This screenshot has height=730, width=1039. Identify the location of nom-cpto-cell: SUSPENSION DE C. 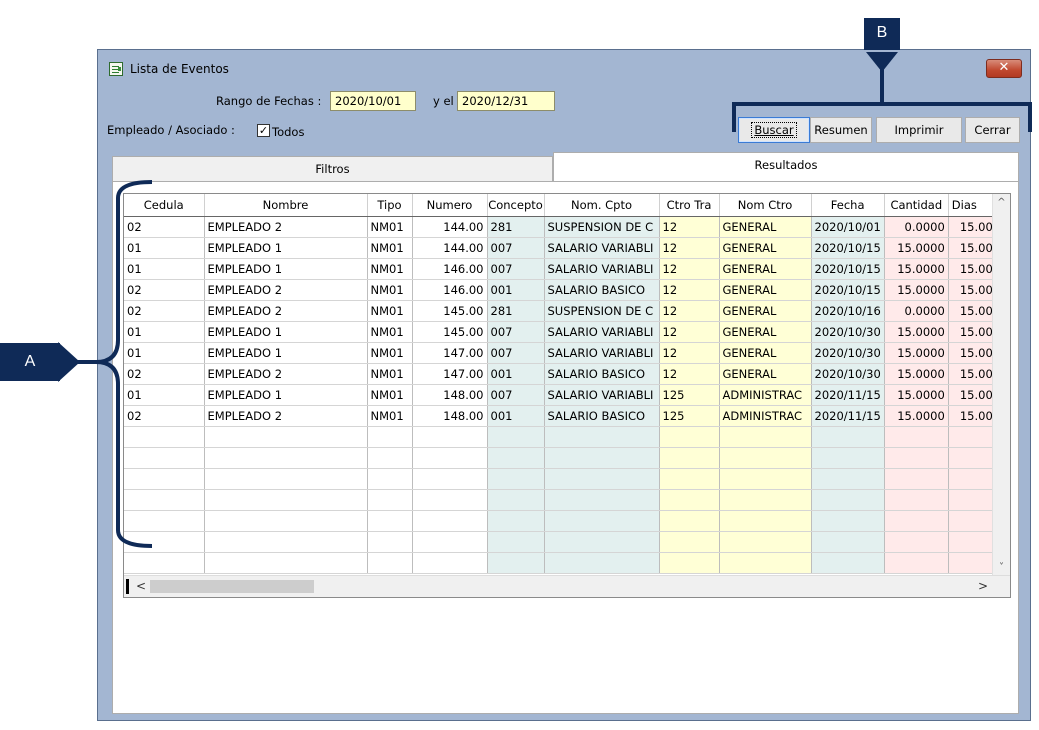
(602, 311).